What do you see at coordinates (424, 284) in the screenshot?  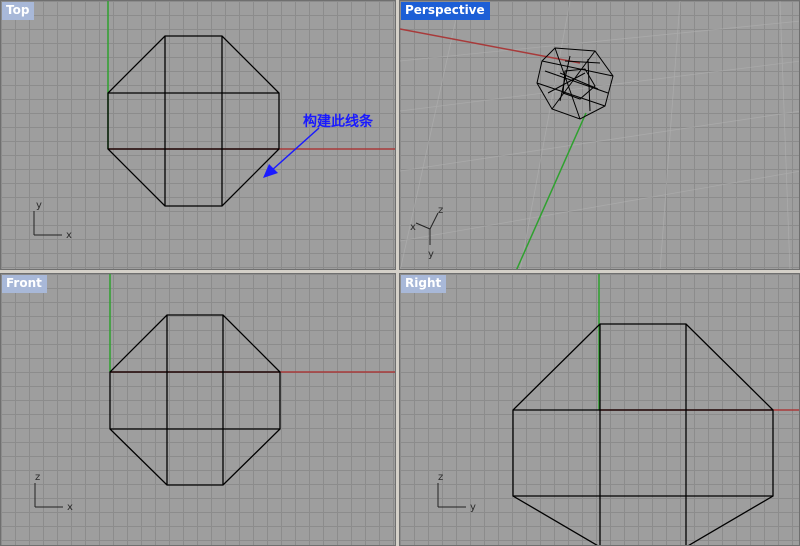 I see `viewport-title-right: Right` at bounding box center [424, 284].